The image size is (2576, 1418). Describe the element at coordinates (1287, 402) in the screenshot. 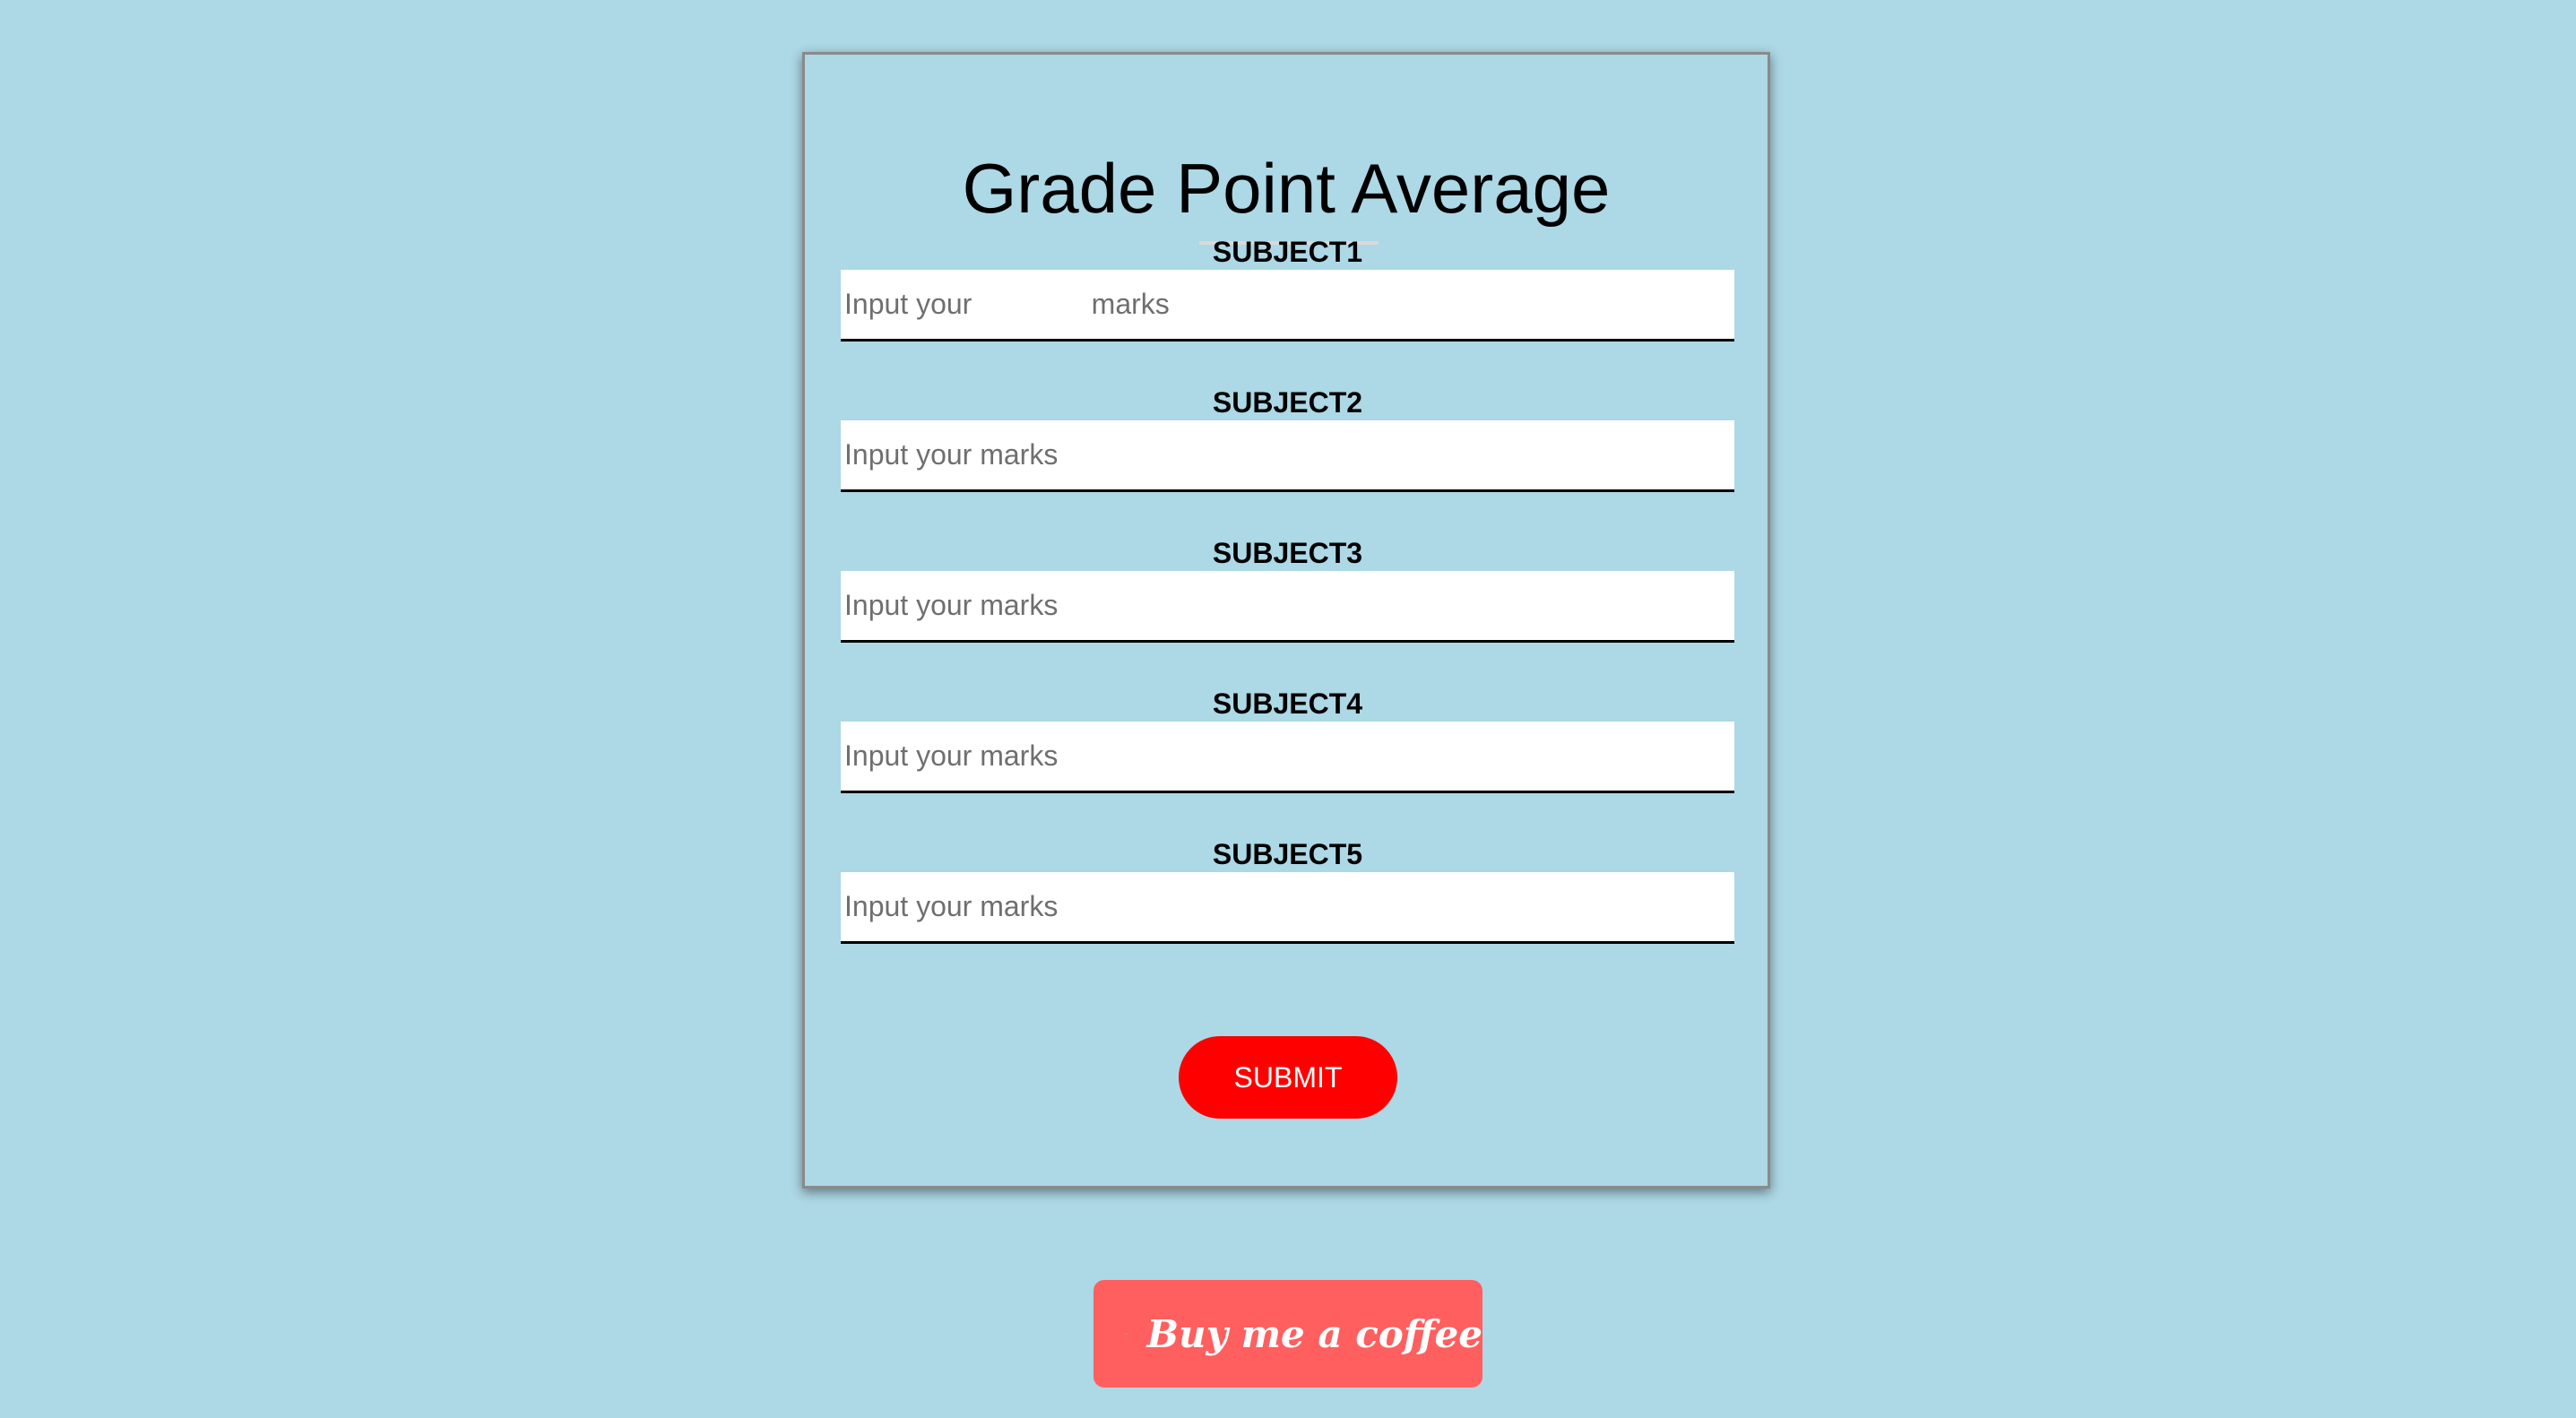

I see `subject2-label: SUBJECT2` at that location.